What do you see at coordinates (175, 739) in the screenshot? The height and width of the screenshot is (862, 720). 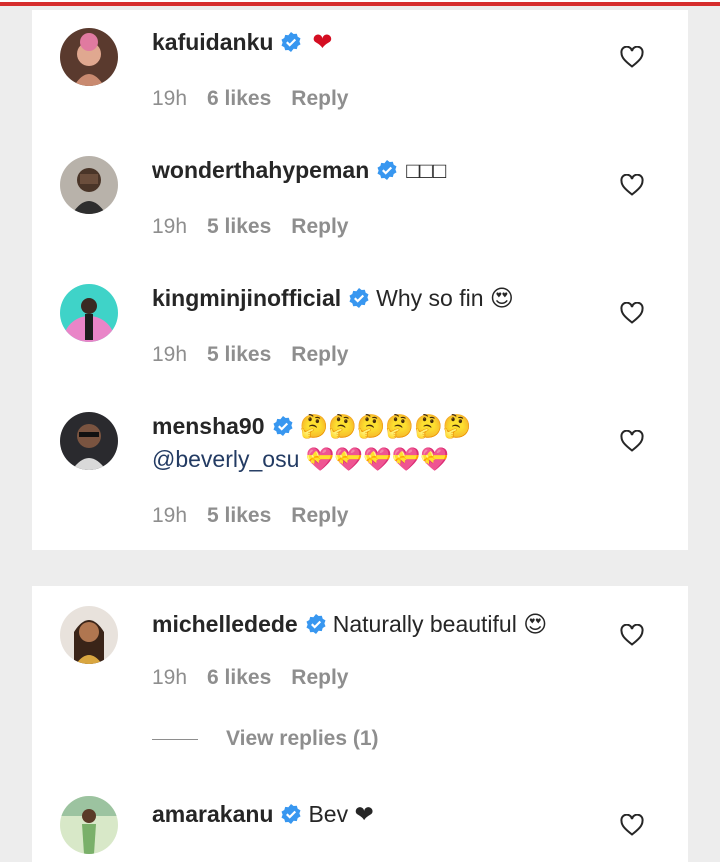 I see `replies-divider-line` at bounding box center [175, 739].